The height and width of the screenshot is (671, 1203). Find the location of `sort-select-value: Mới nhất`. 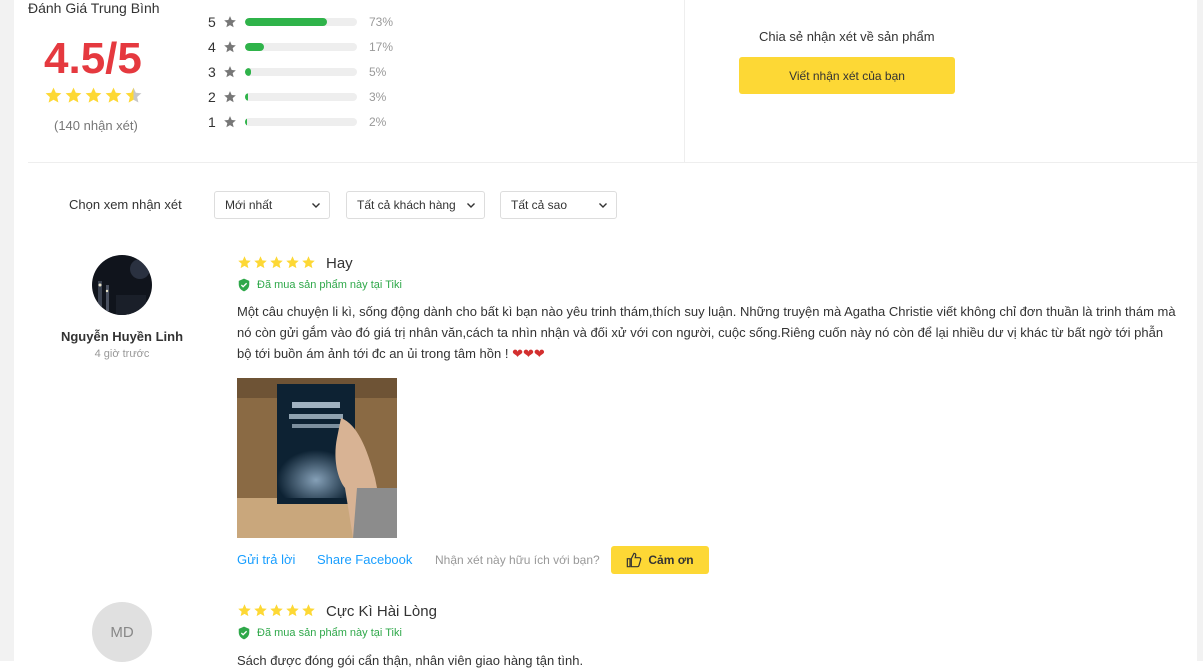

sort-select-value: Mới nhất is located at coordinates (249, 205).